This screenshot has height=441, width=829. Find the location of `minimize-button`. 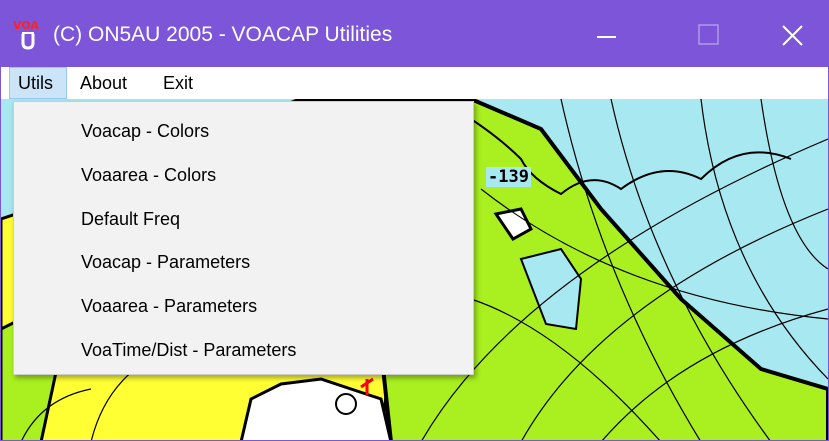

minimize-button is located at coordinates (606, 34).